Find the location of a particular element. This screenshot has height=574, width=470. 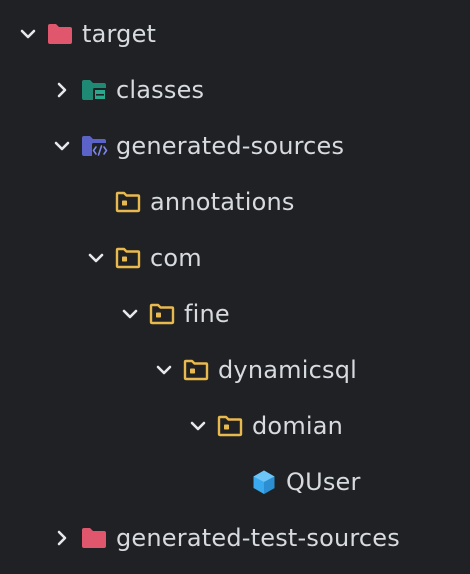

tree-item-generated-sources: generated-sources is located at coordinates (235, 146).